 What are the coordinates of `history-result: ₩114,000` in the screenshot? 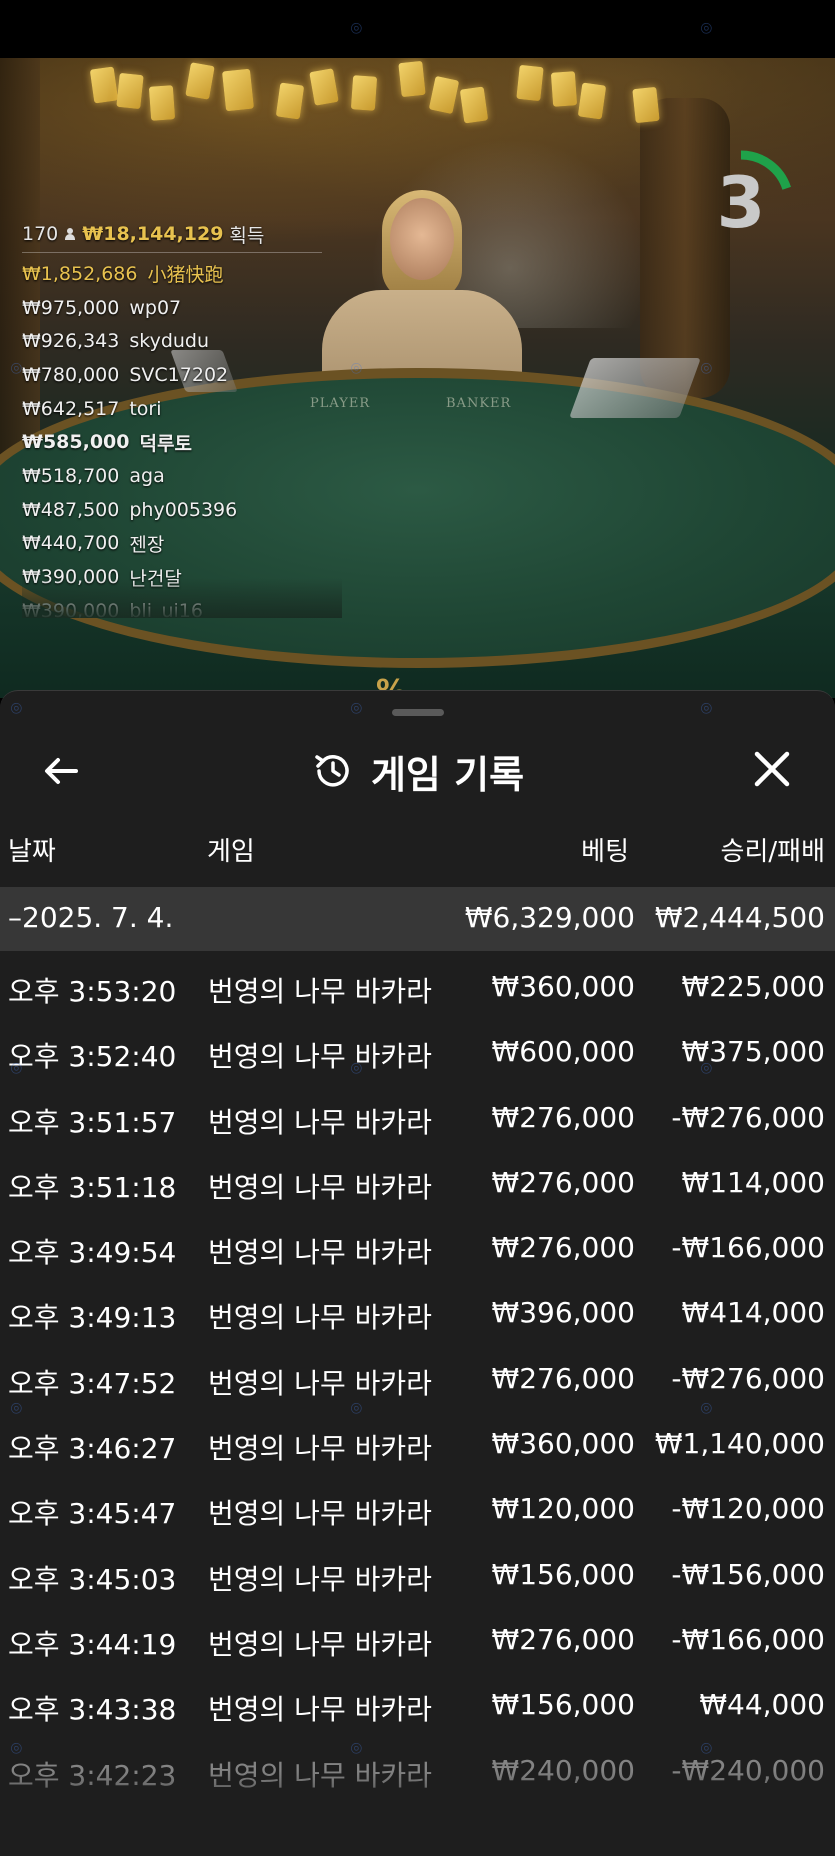 It's located at (753, 1182).